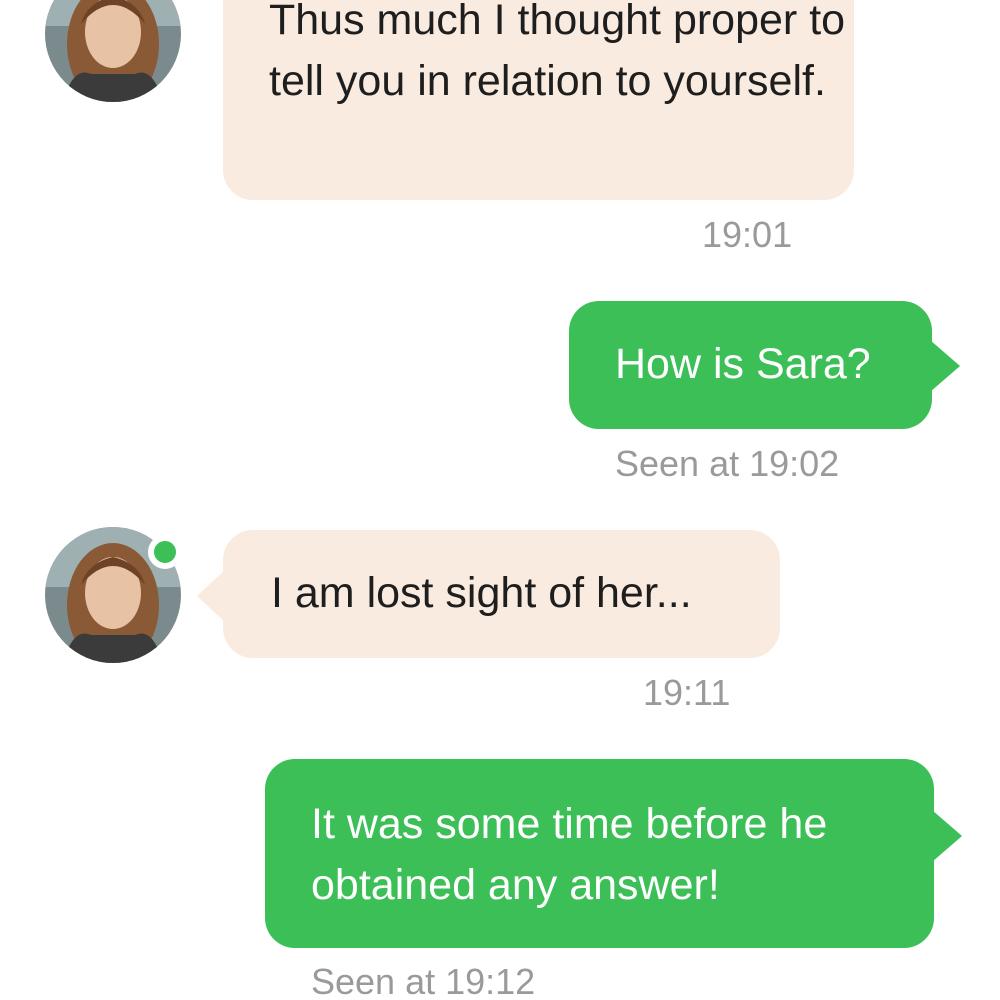 This screenshot has width=1000, height=1000. What do you see at coordinates (113, 51) in the screenshot?
I see `contact-avatar-icon` at bounding box center [113, 51].